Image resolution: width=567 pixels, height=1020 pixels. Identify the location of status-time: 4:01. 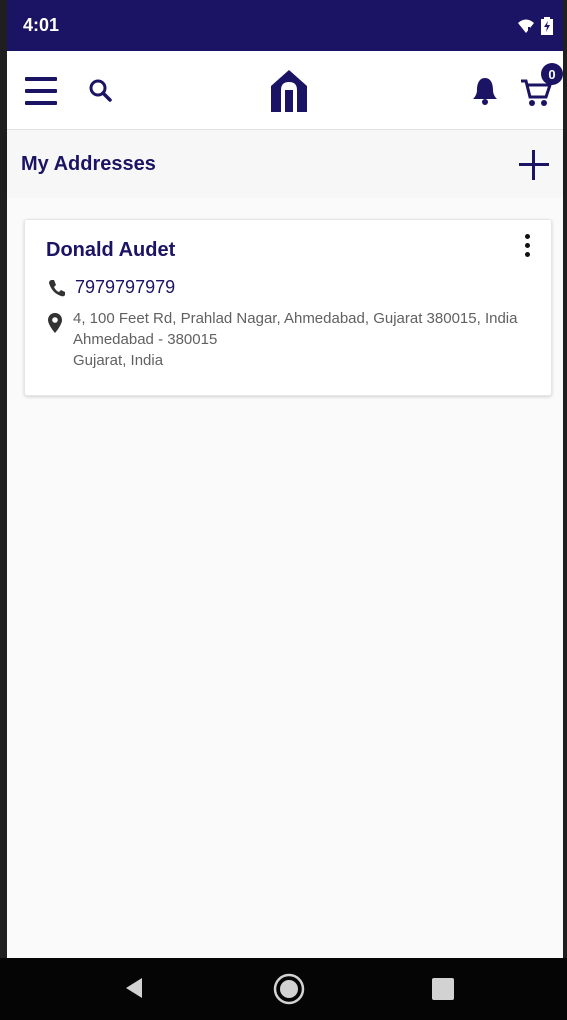
(41, 25).